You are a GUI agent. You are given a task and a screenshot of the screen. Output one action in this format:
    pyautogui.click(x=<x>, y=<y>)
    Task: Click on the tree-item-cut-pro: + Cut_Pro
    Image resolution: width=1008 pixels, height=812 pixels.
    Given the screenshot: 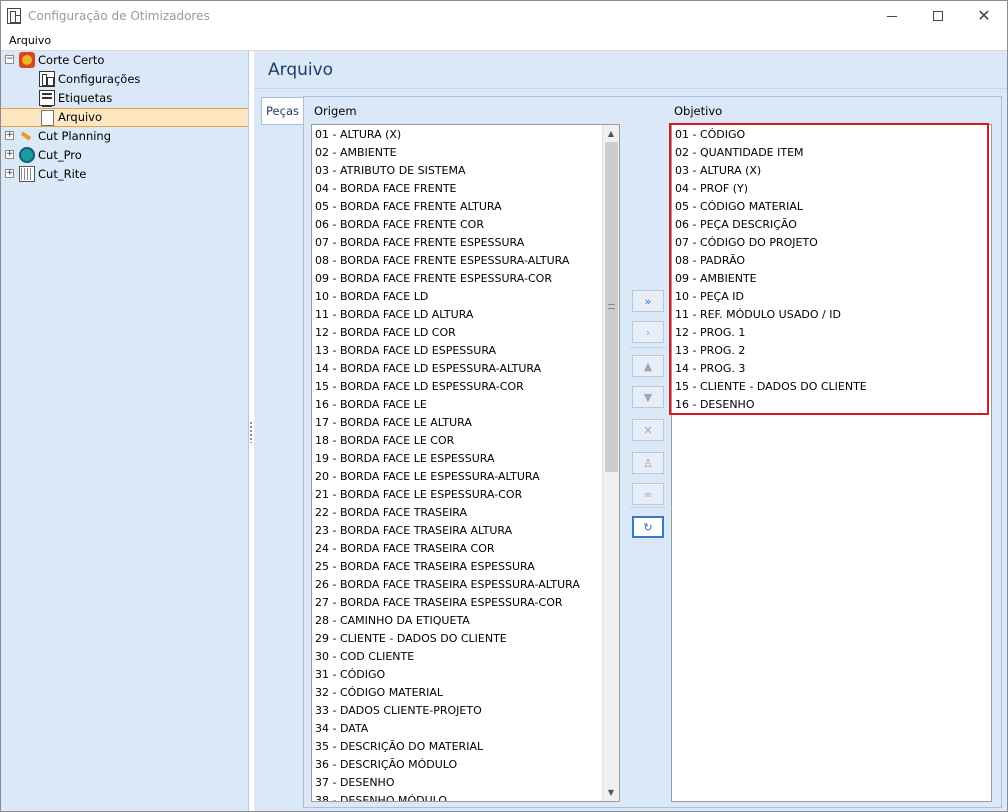 What is the action you would take?
    pyautogui.click(x=124, y=155)
    